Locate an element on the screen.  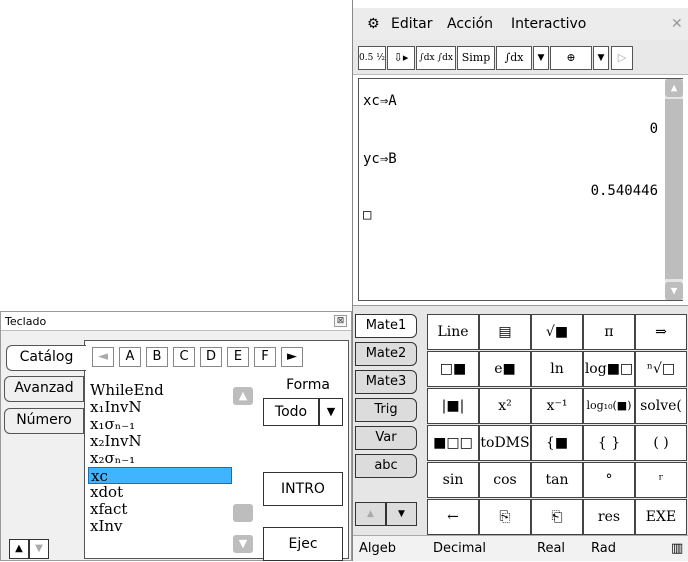
key-r1-c2: ln is located at coordinates (557, 369).